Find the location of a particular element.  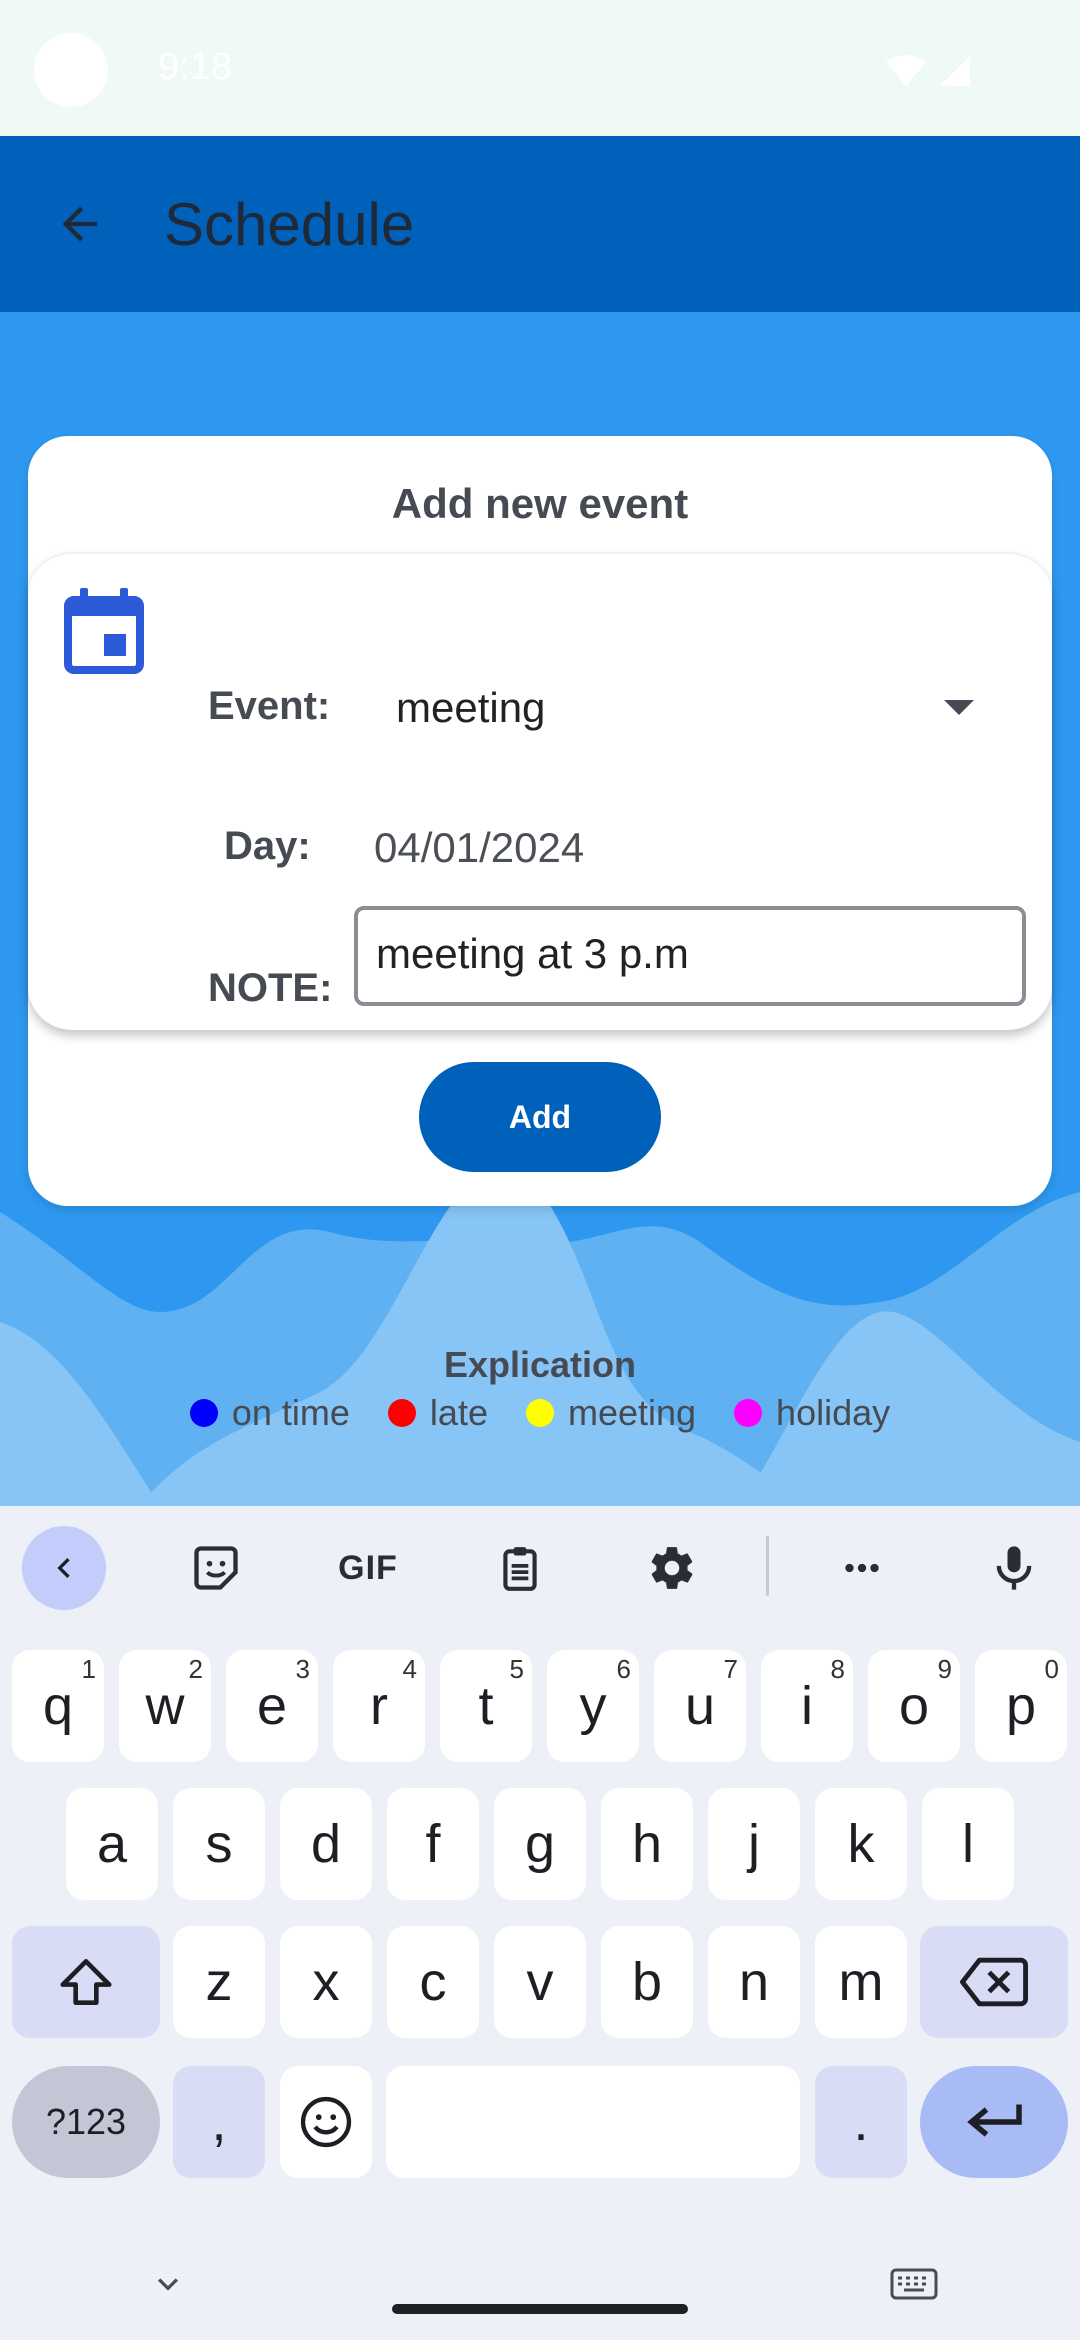

collapse-keyboard-button is located at coordinates (64, 1568).